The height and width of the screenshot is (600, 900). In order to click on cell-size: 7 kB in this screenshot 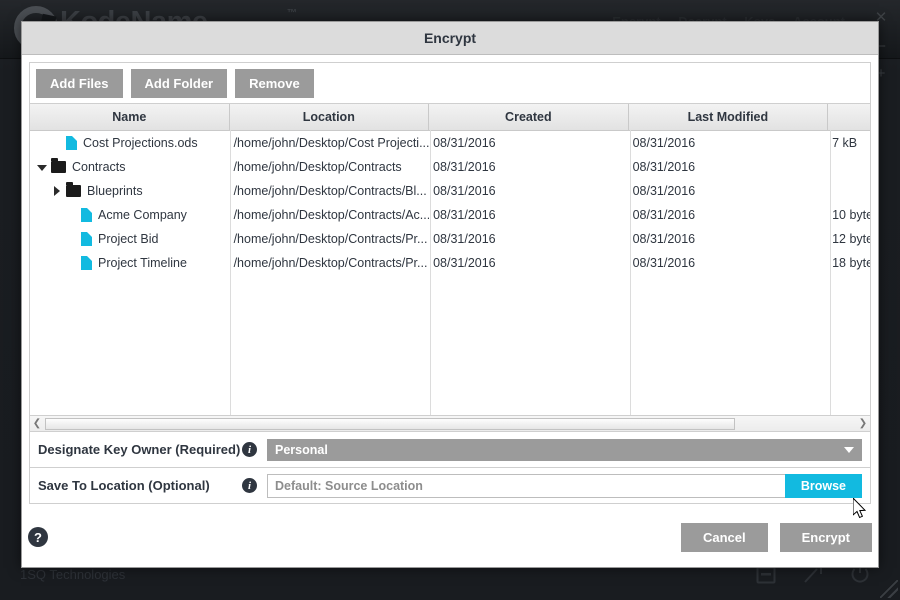, I will do `click(845, 143)`.